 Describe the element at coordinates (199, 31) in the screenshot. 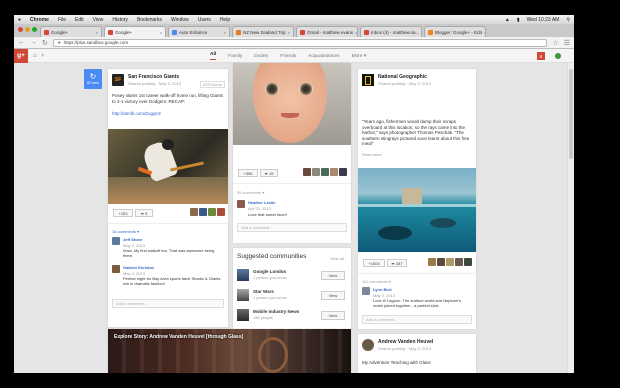

I see `browser-tab: Auto Enhance ×` at that location.